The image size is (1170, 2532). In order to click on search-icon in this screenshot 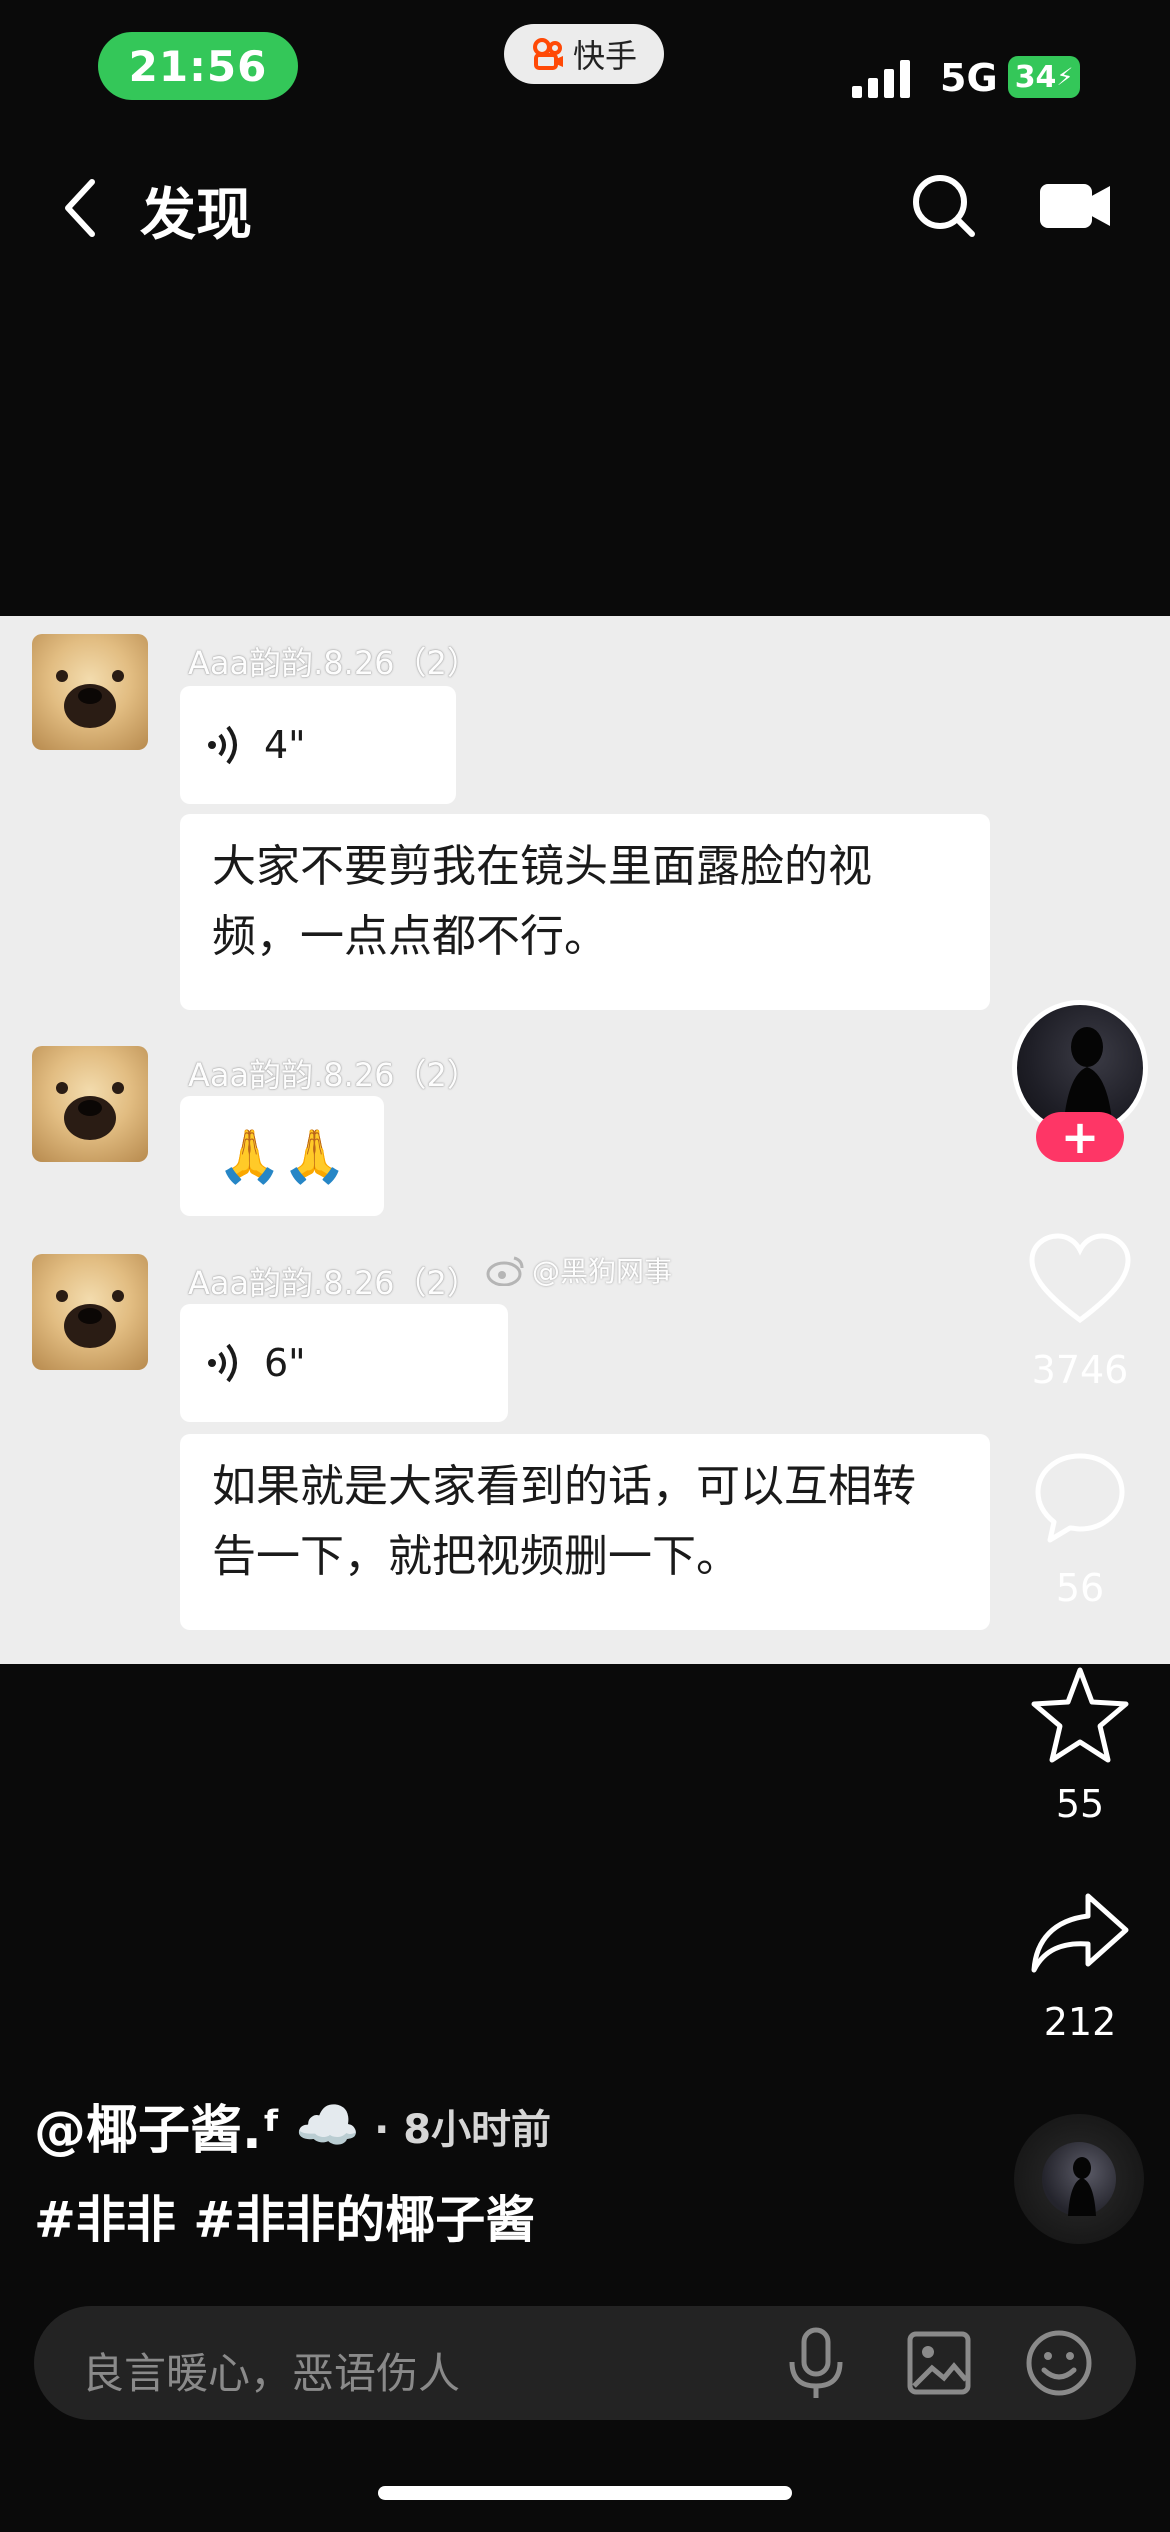, I will do `click(944, 206)`.